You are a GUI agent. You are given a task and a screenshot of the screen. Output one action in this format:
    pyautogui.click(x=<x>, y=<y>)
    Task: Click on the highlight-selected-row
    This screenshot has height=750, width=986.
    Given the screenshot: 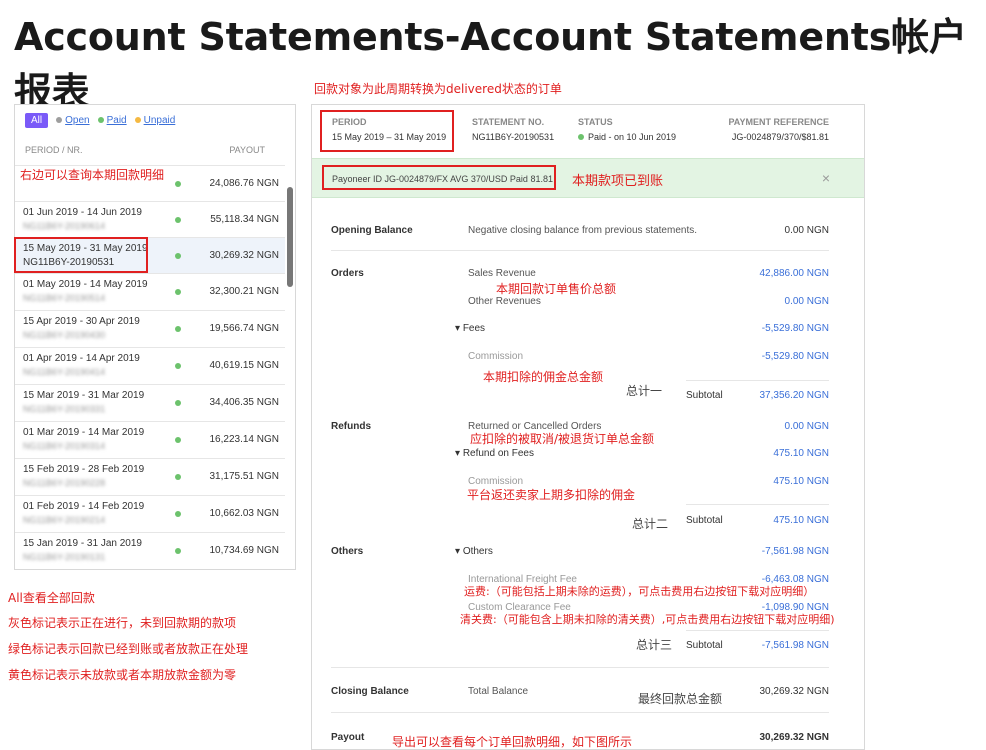 What is the action you would take?
    pyautogui.click(x=81, y=255)
    